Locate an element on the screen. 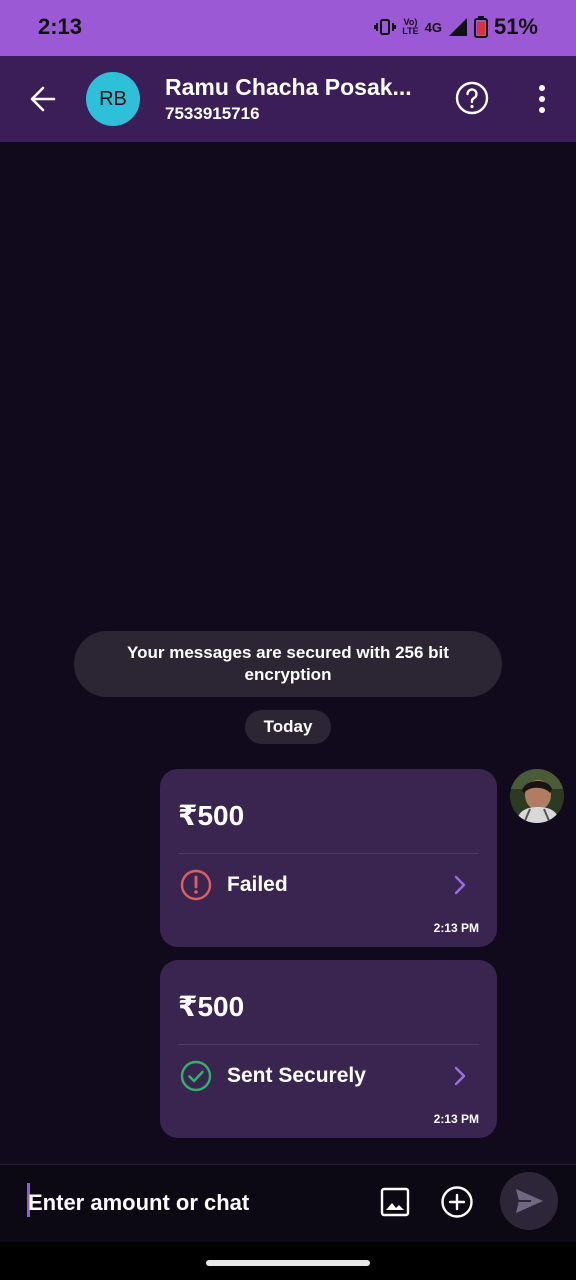  back-button is located at coordinates (43, 99).